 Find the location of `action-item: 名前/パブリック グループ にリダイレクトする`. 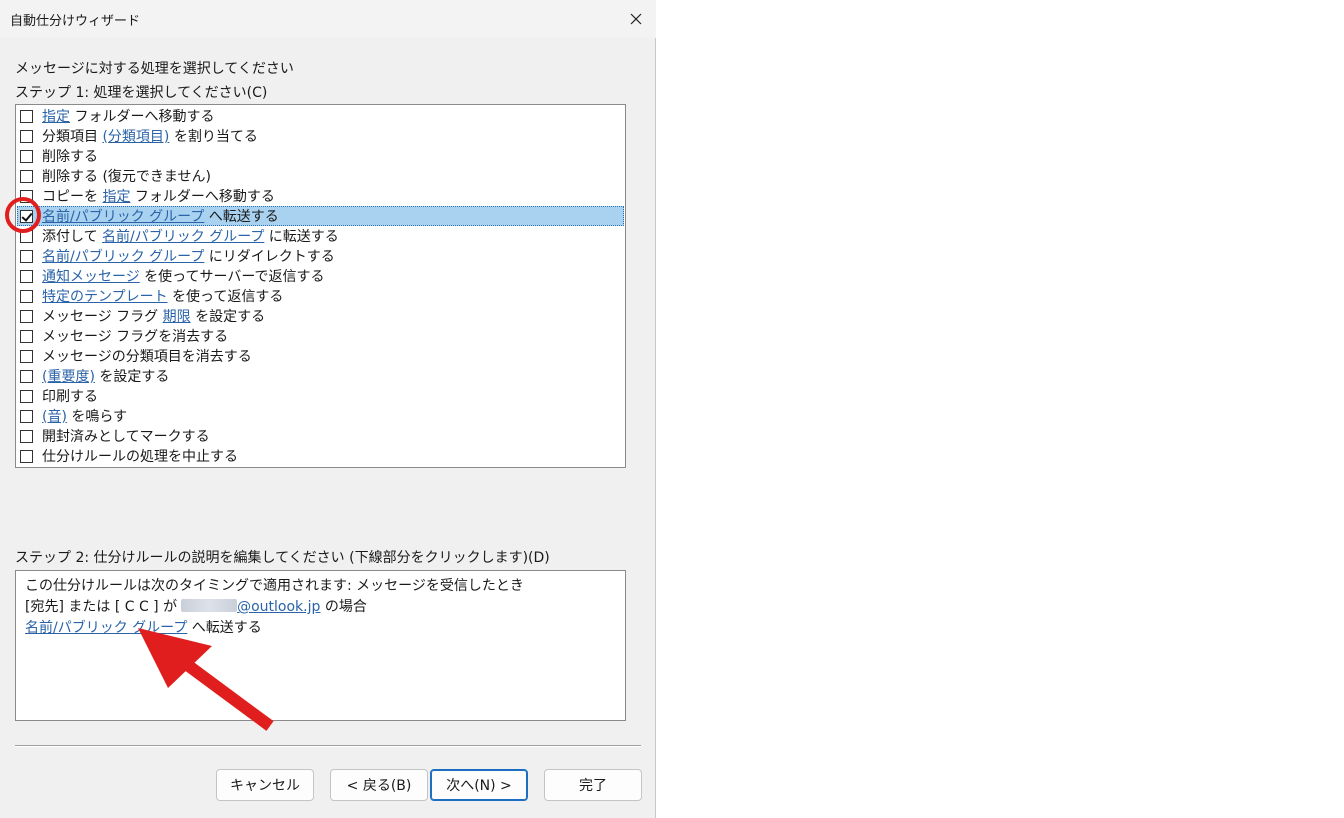

action-item: 名前/パブリック グループ にリダイレクトする is located at coordinates (320, 256).